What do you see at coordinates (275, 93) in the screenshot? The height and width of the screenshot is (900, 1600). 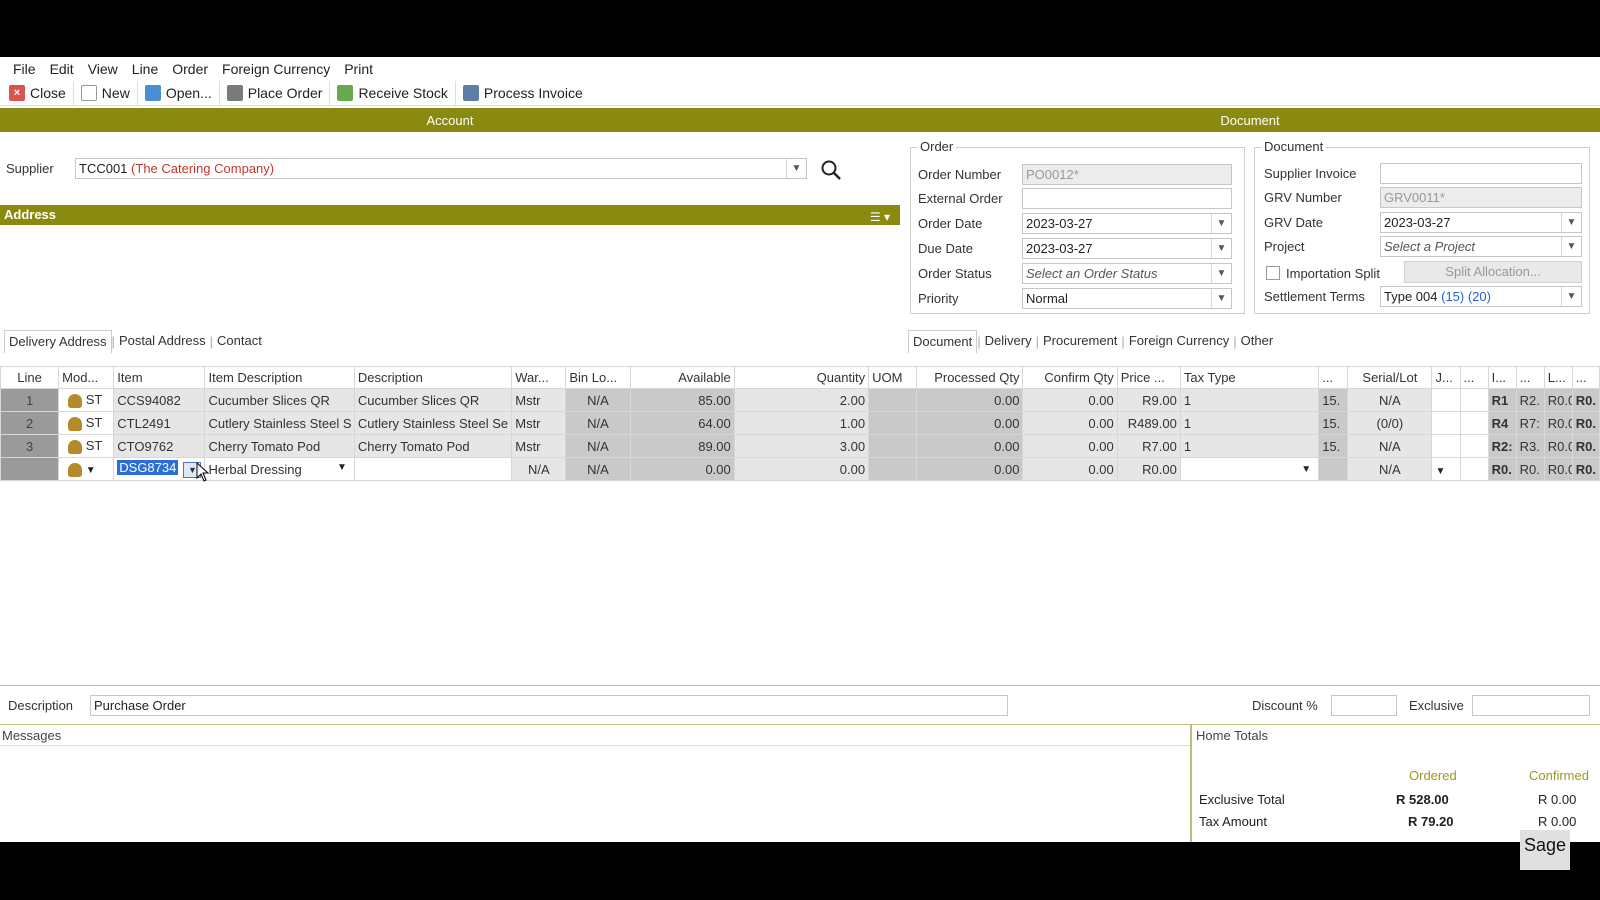 I see `place-order-button: Place Order` at bounding box center [275, 93].